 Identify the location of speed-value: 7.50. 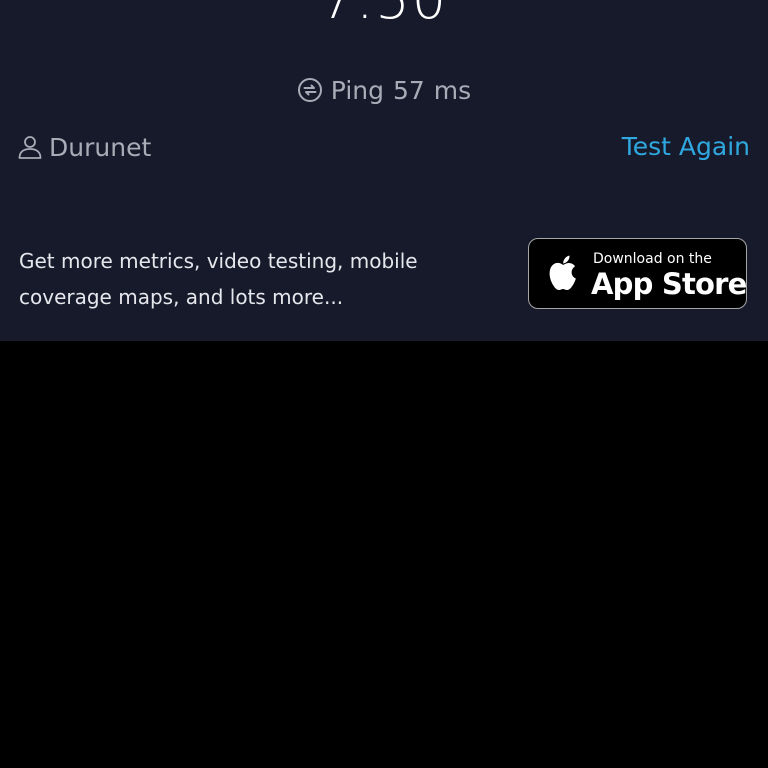
(384, 16).